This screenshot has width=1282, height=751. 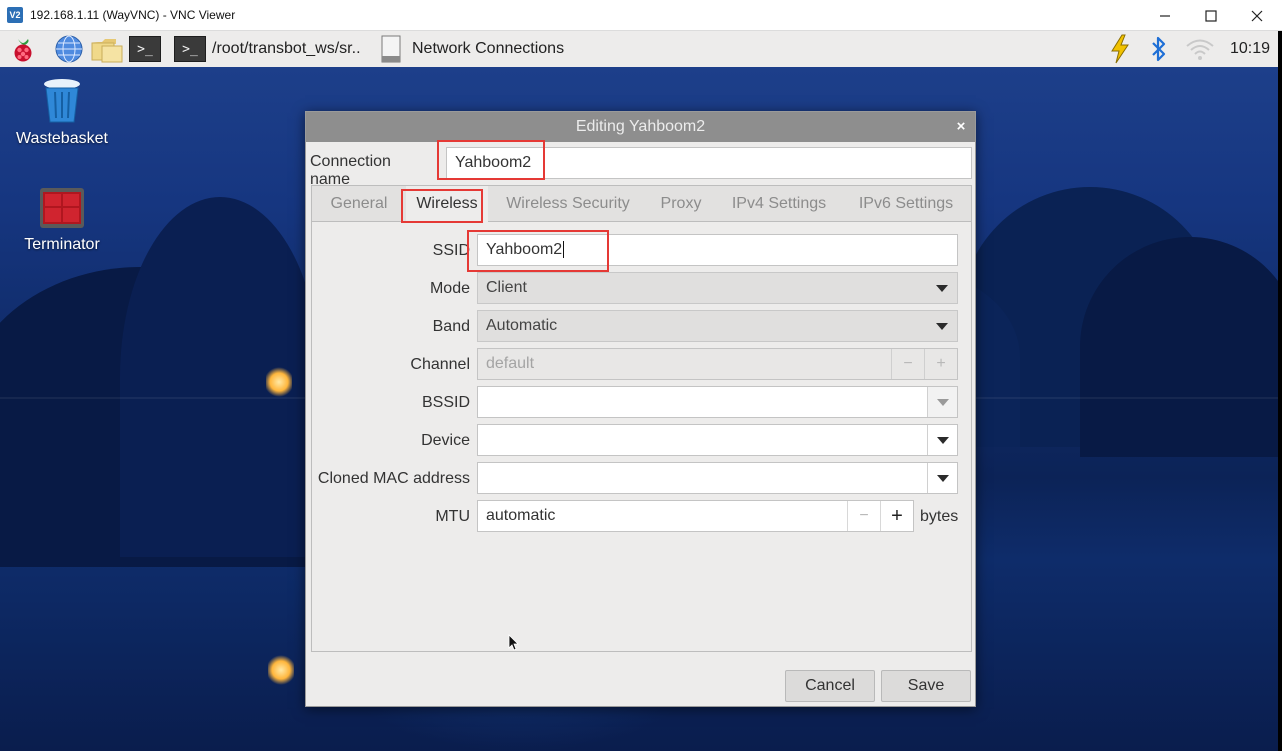 What do you see at coordinates (564, 249) in the screenshot?
I see `text-cursor` at bounding box center [564, 249].